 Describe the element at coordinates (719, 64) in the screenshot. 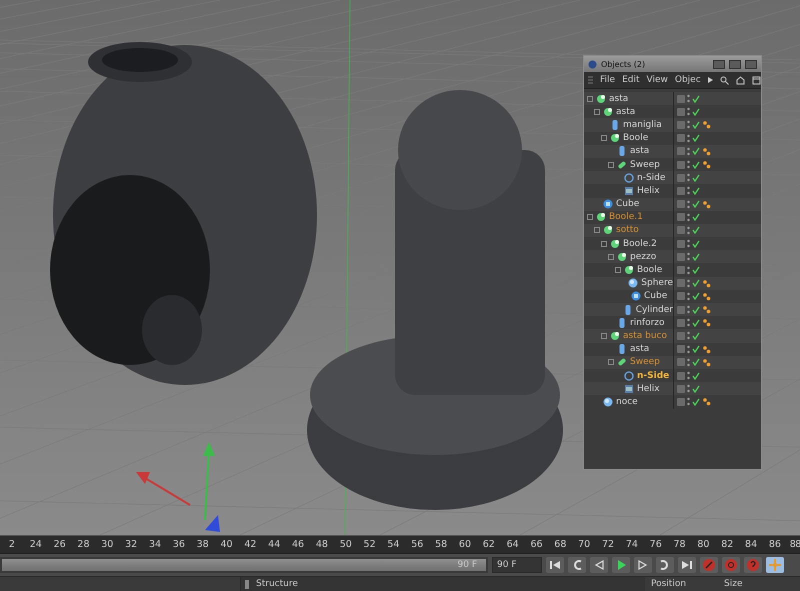

I see `minimize-button` at that location.